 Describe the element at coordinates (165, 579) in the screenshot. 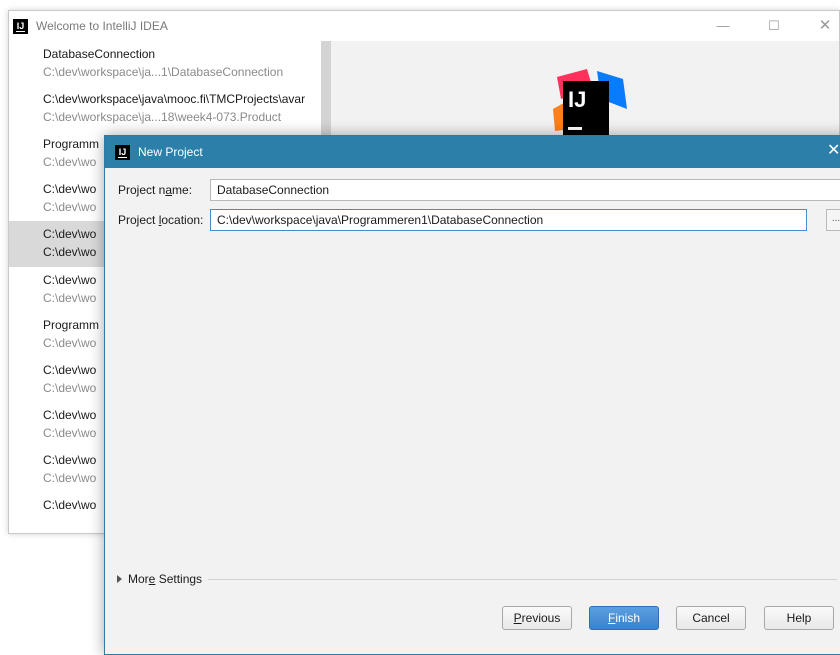

I see `more-settings-label: More Settings` at that location.